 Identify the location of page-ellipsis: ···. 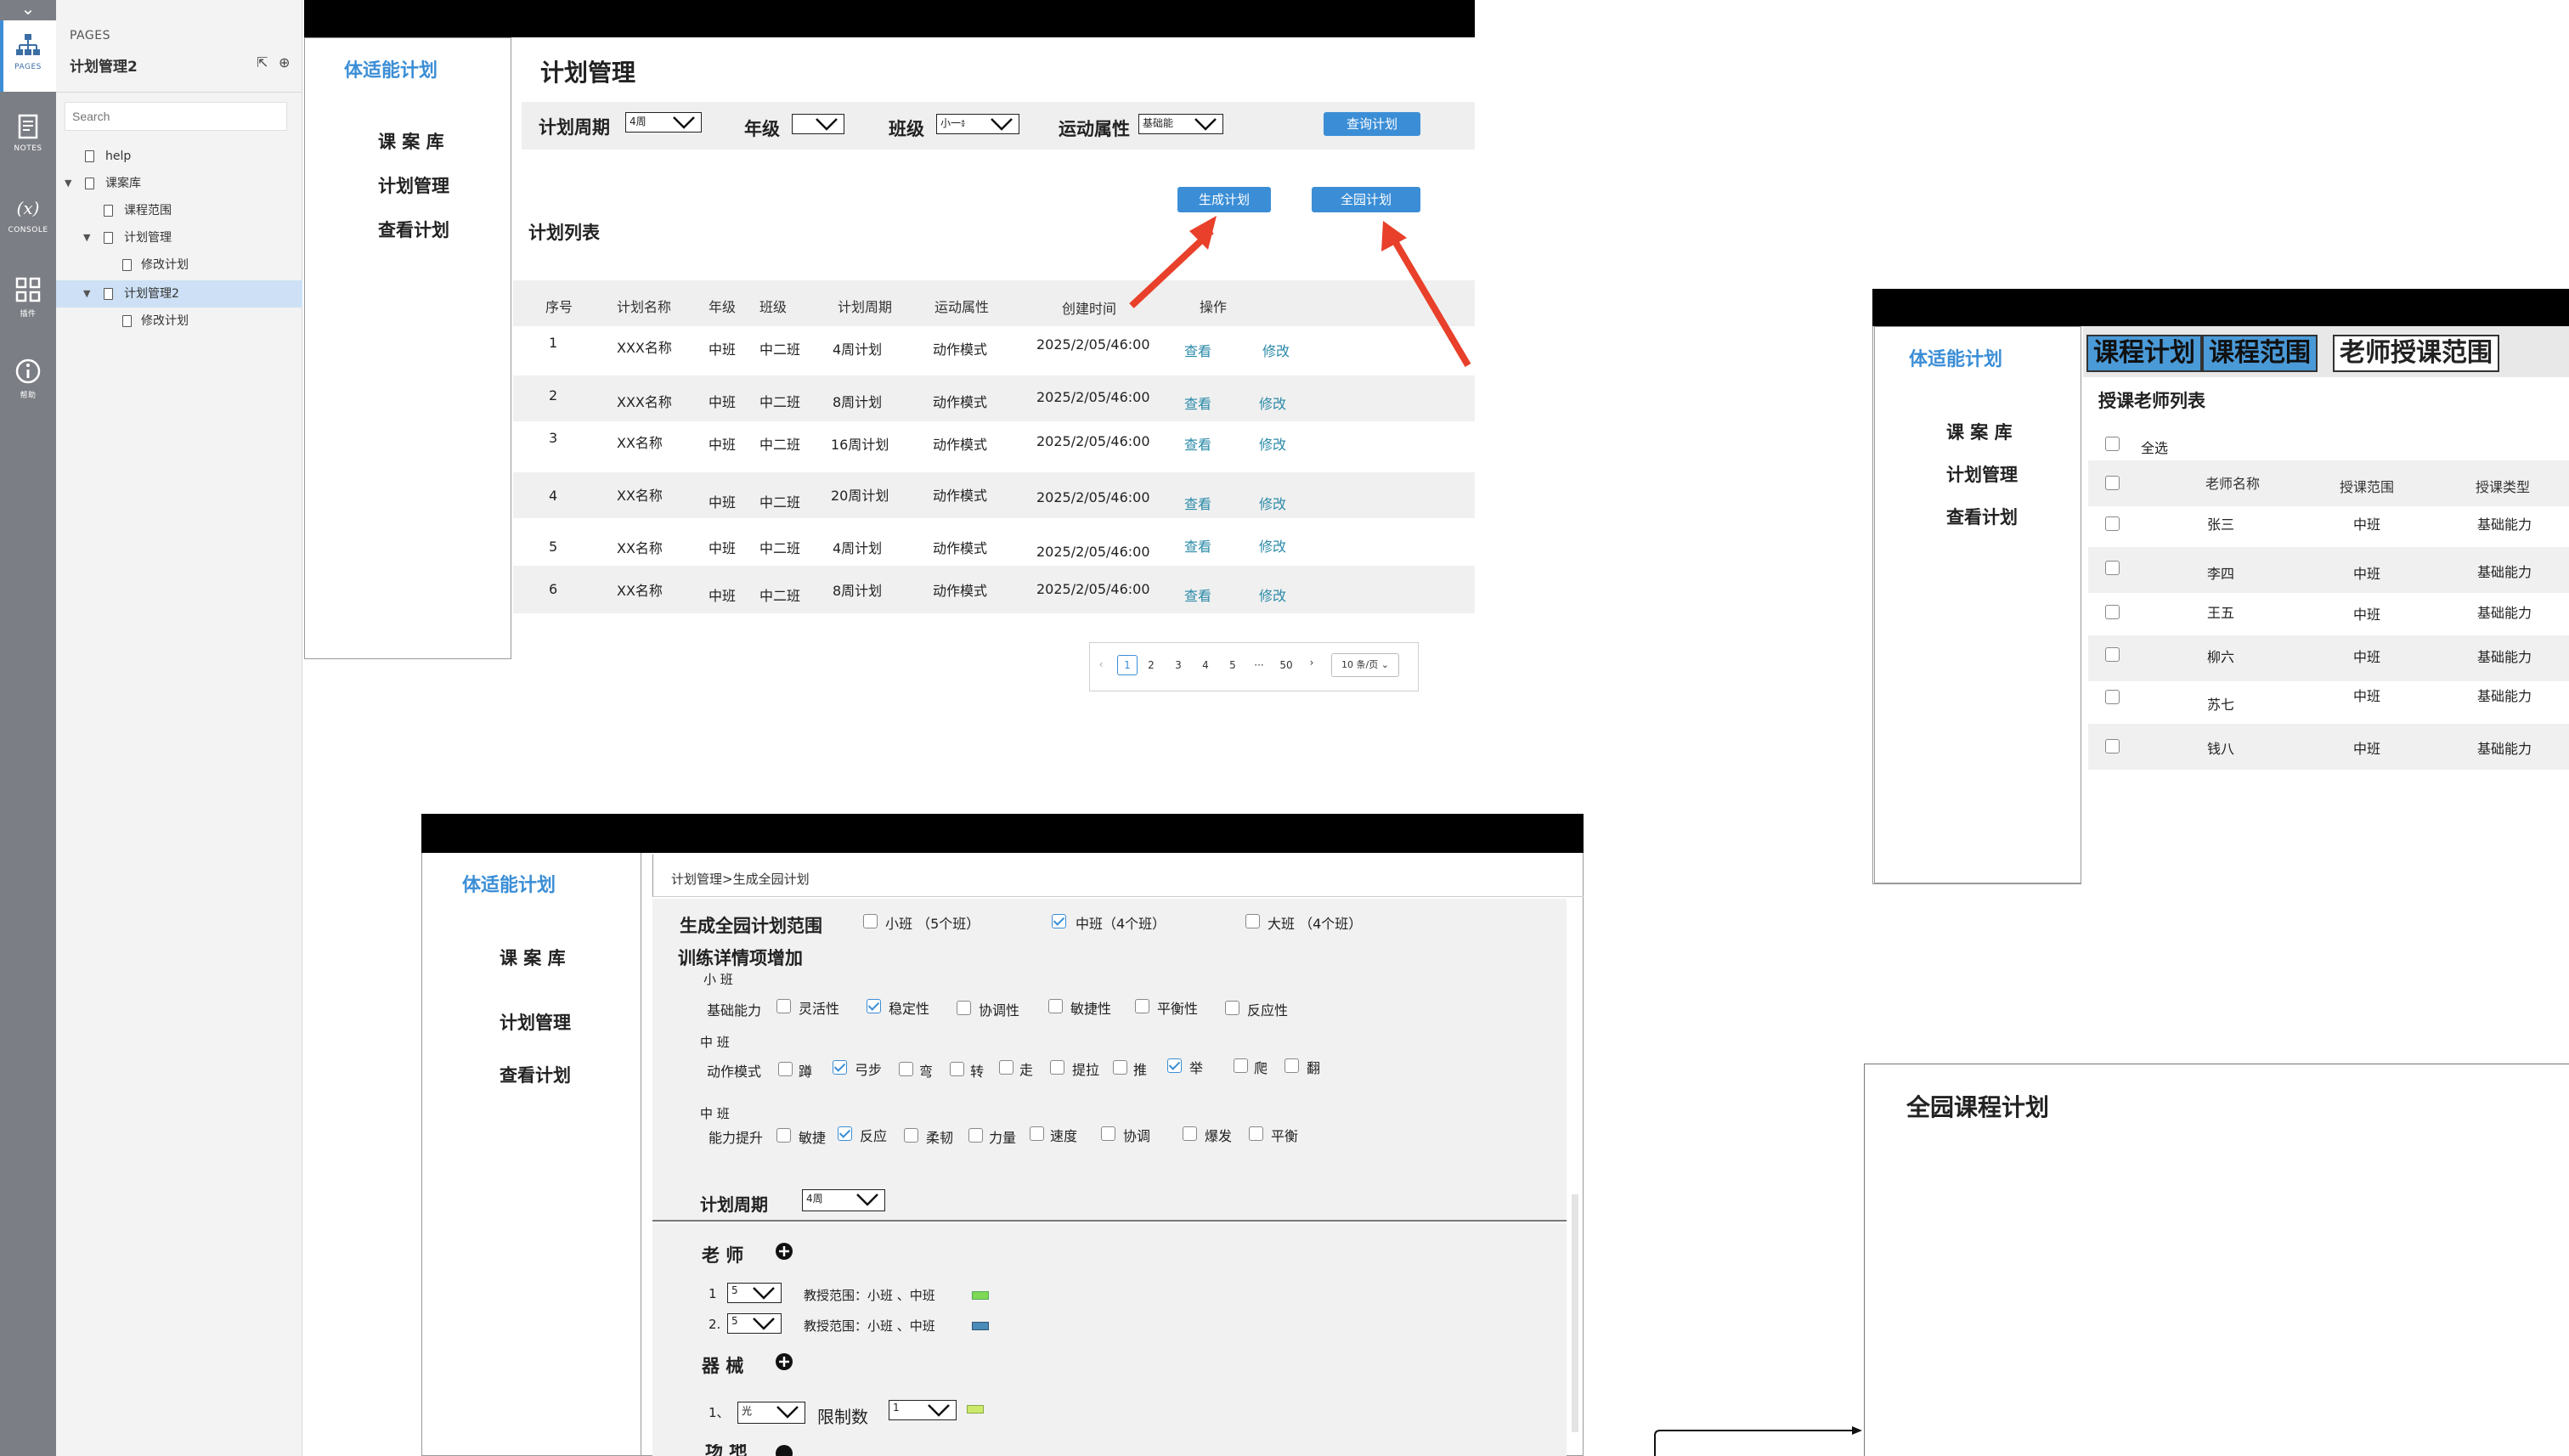
(1259, 665).